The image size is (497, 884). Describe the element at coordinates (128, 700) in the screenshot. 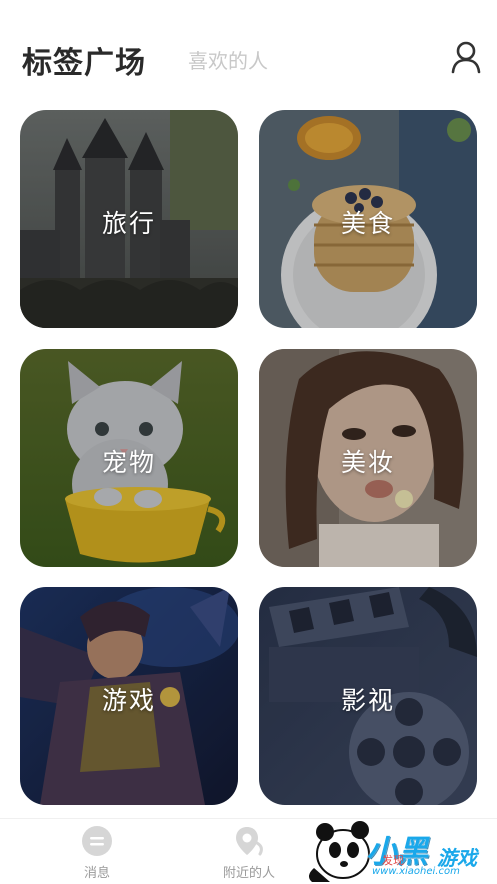

I see `tag-label: 游戏` at that location.